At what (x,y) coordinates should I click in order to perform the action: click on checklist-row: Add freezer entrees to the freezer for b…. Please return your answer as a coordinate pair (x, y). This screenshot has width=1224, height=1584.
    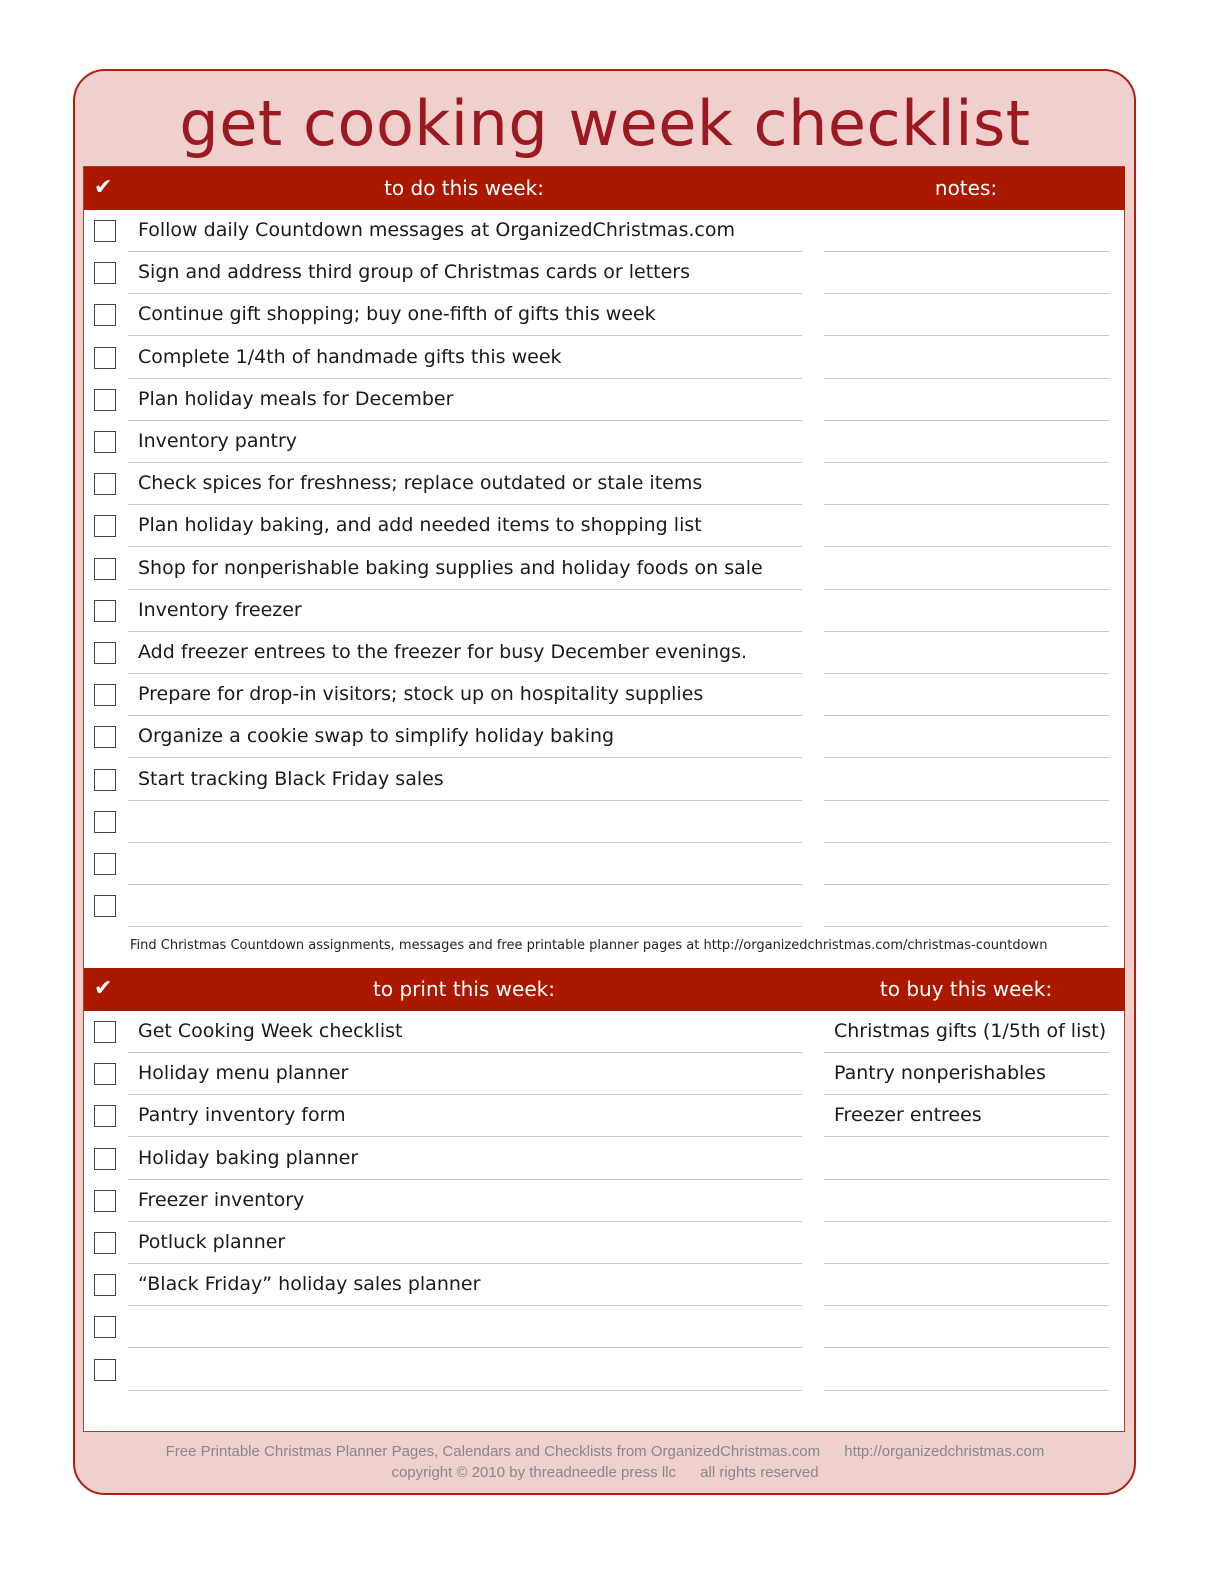
    Looking at the image, I should click on (604, 653).